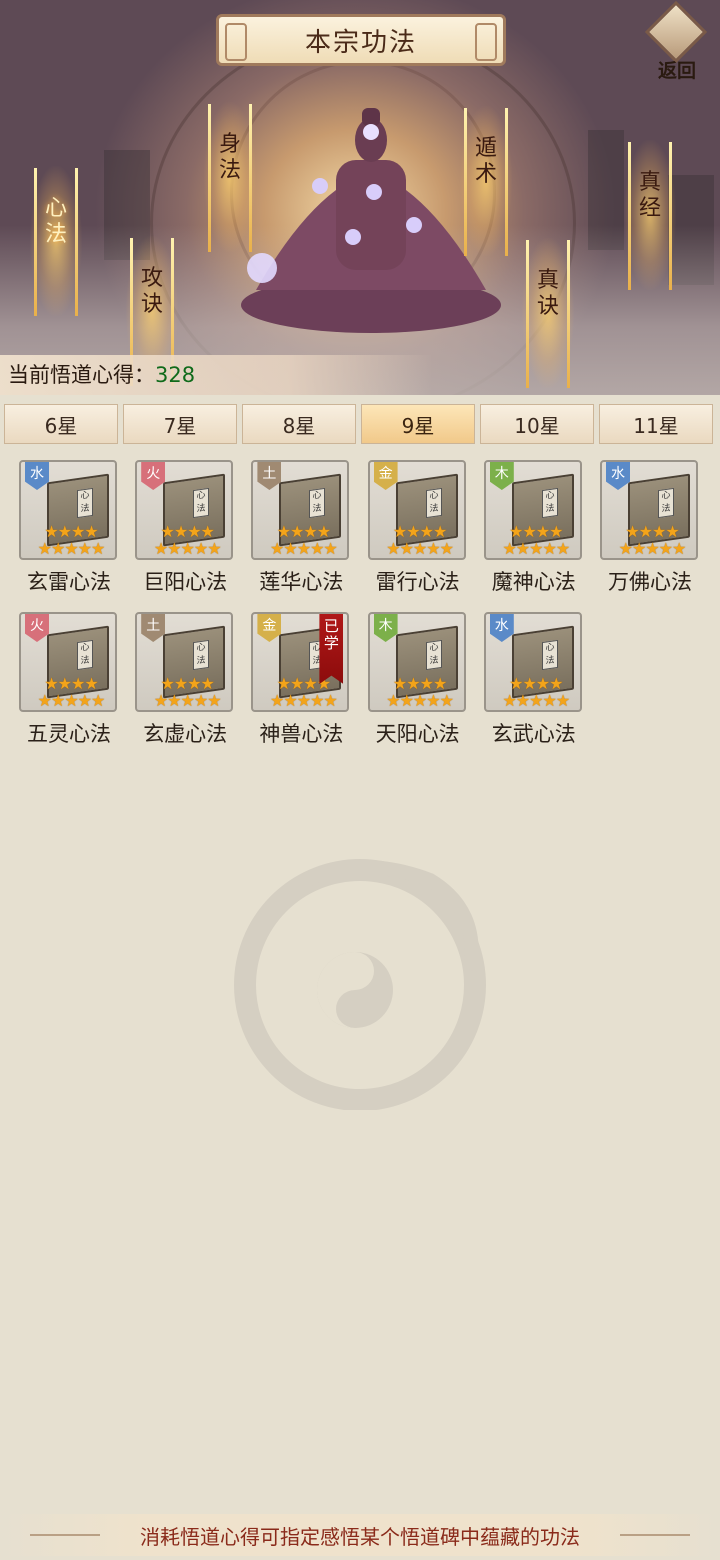 This screenshot has height=1560, width=720. I want to click on technique-name: 玄武心法, so click(533, 734).